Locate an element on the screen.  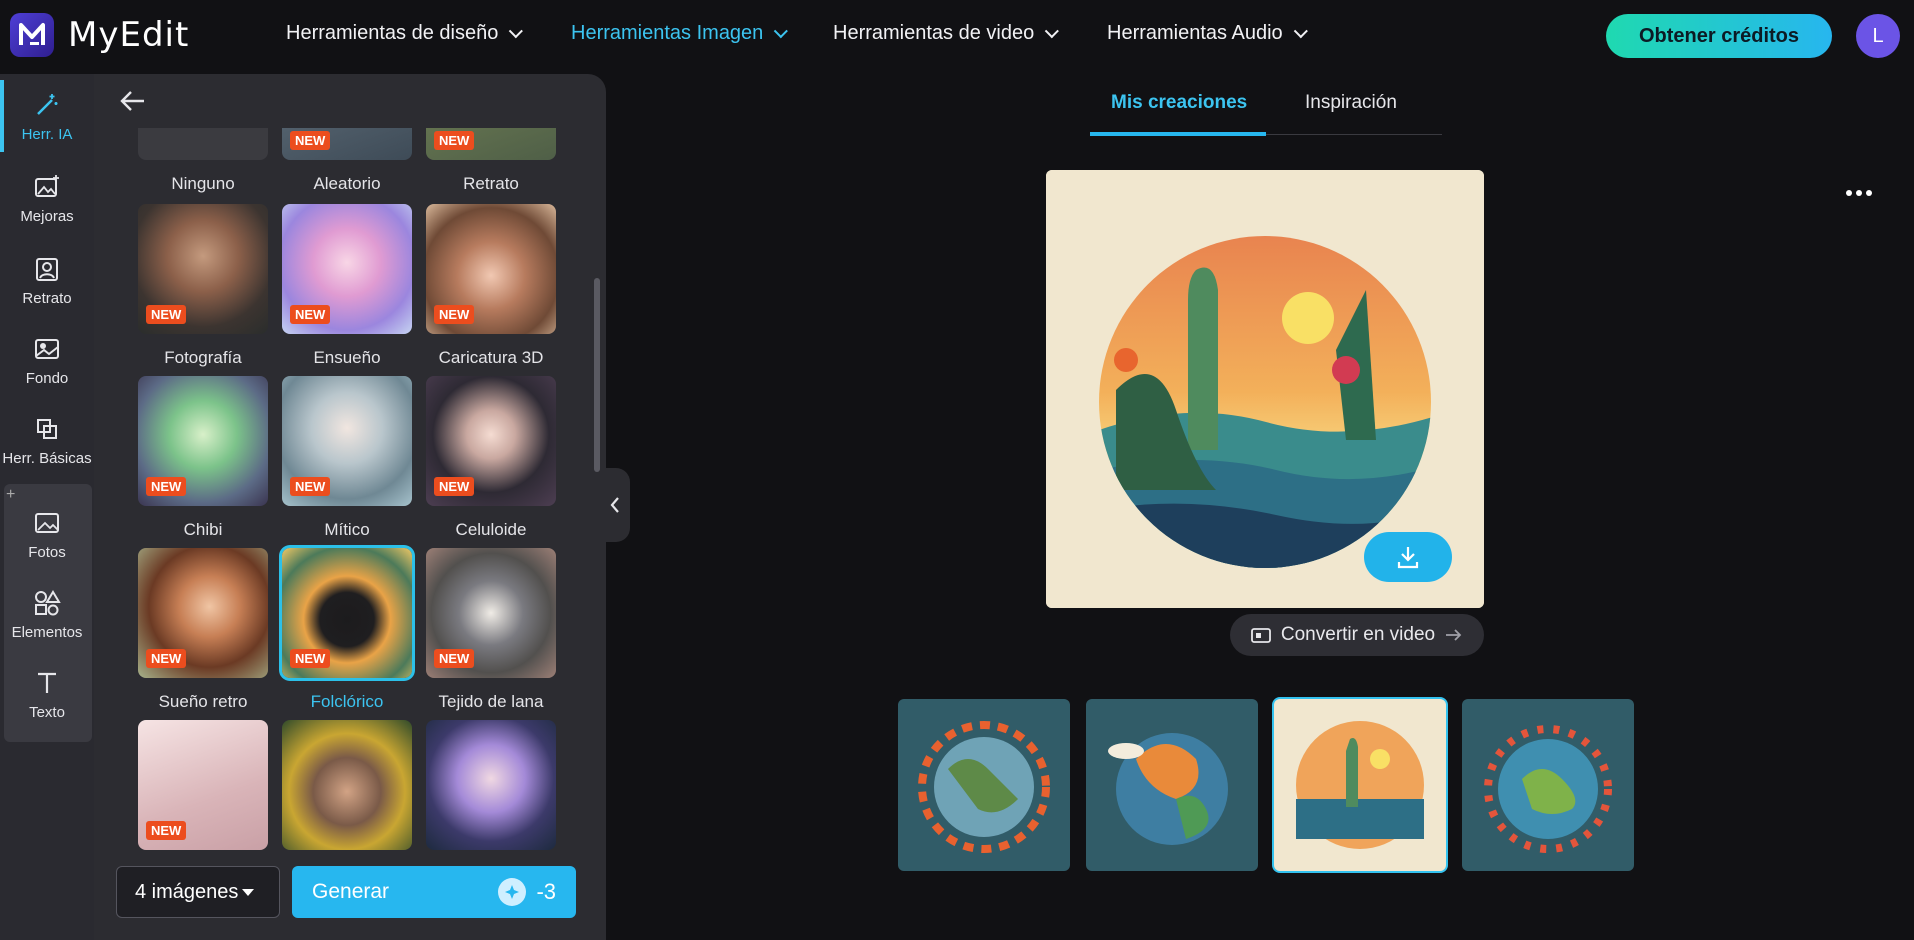
style-card-folk: NEW Folclórico is located at coordinates (347, 630).